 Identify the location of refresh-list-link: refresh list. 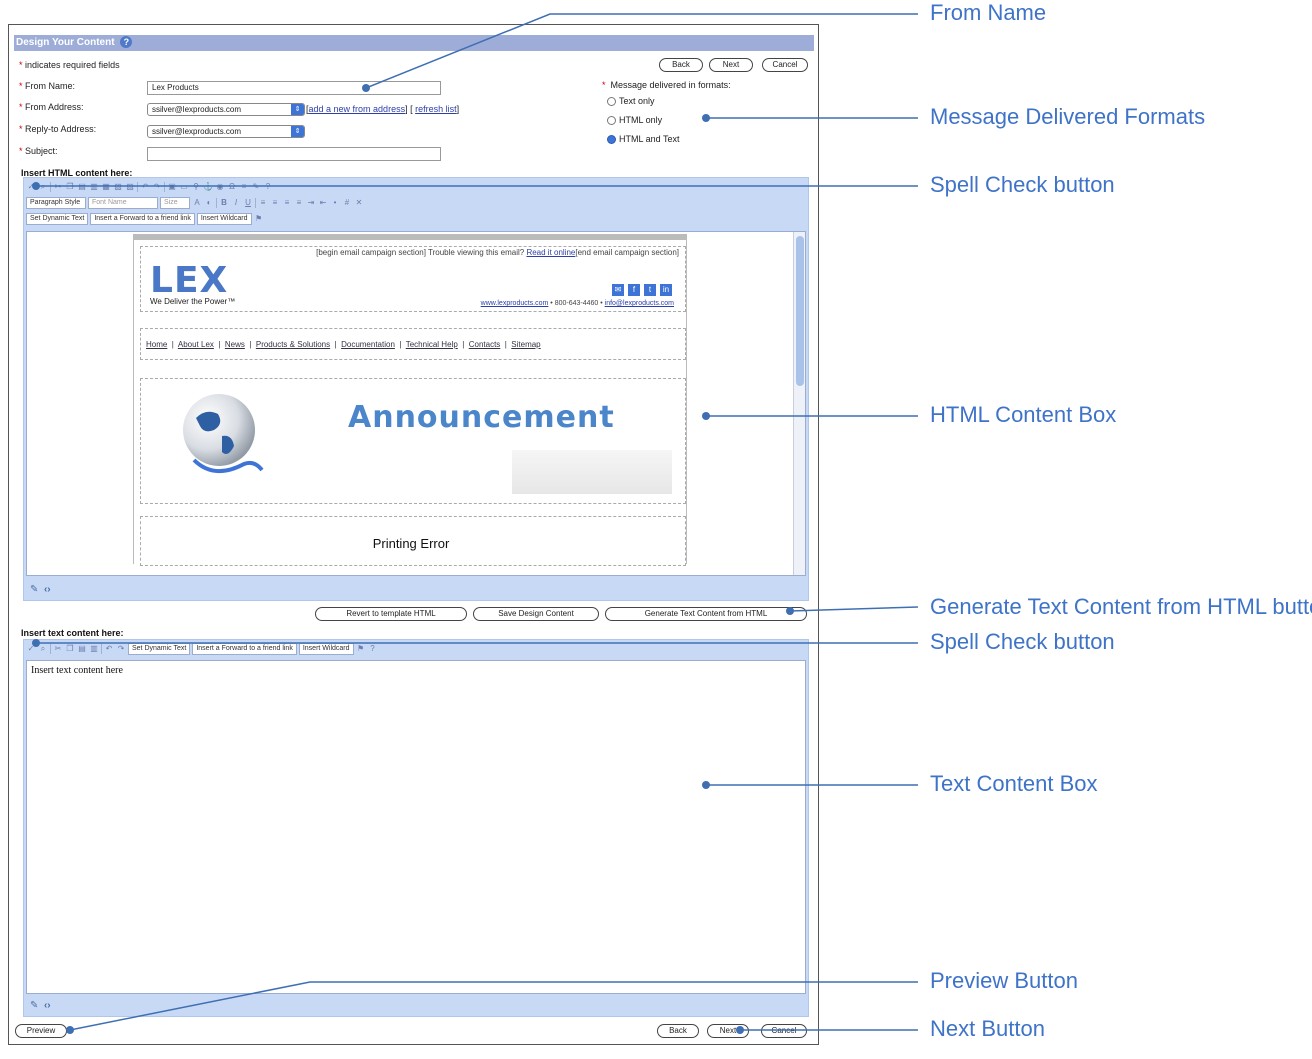
(436, 109).